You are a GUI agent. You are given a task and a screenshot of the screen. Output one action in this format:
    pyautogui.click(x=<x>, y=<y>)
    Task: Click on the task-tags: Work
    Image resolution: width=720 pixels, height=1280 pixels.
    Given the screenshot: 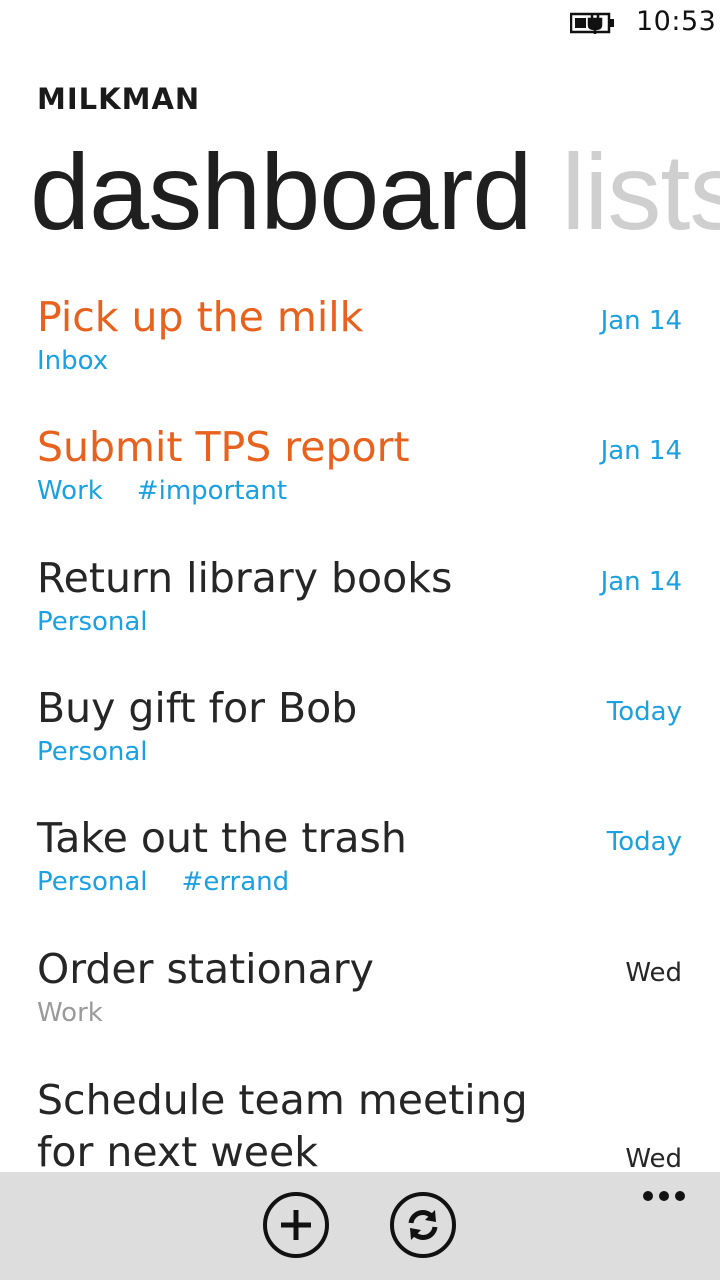 What is the action you would take?
    pyautogui.click(x=87, y=1013)
    